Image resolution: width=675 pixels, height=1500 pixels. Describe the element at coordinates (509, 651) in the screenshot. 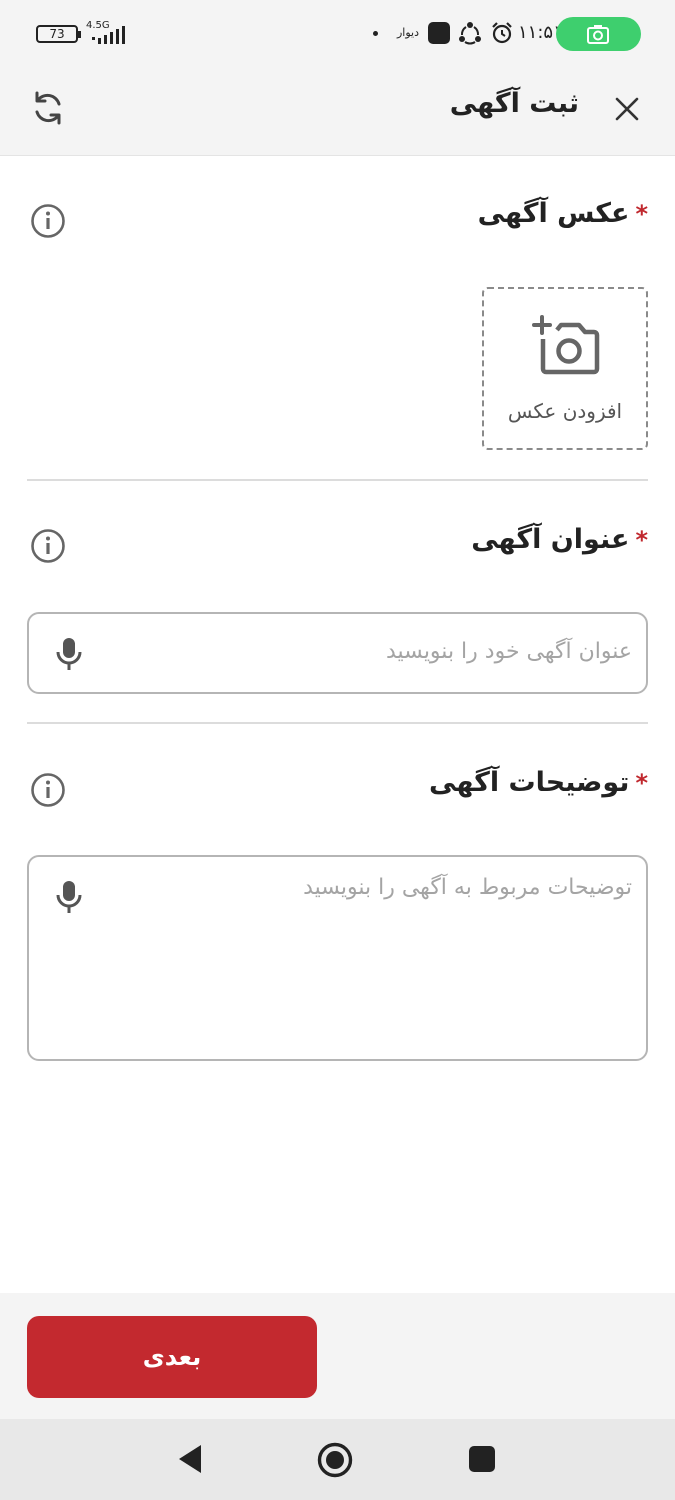

I see `ad-title-placeholder: عنوان آگهی خود را بنویسید` at that location.